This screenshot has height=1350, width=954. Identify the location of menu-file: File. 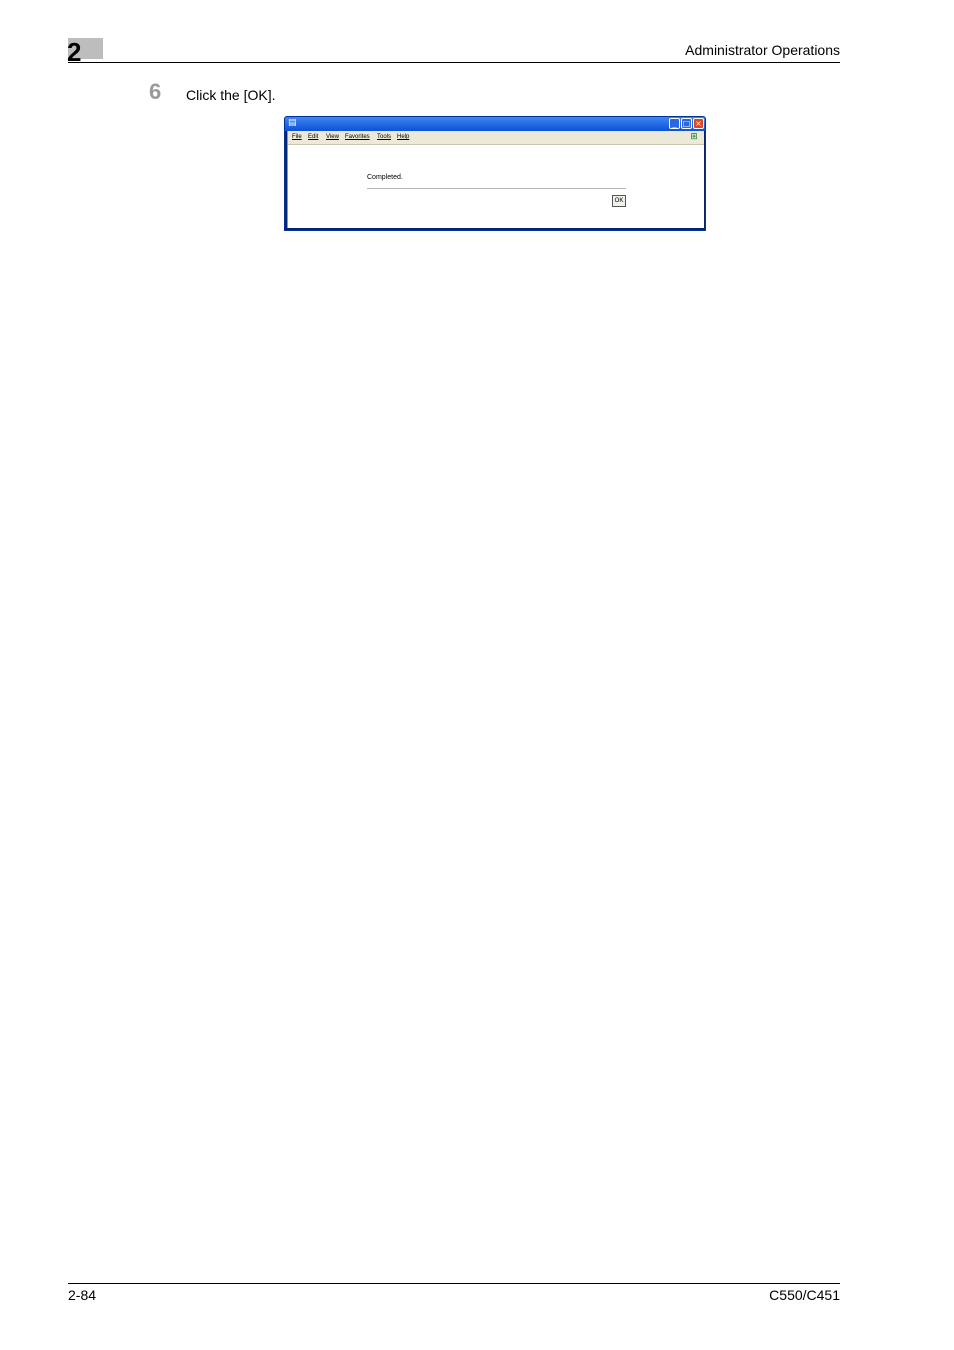
(297, 137).